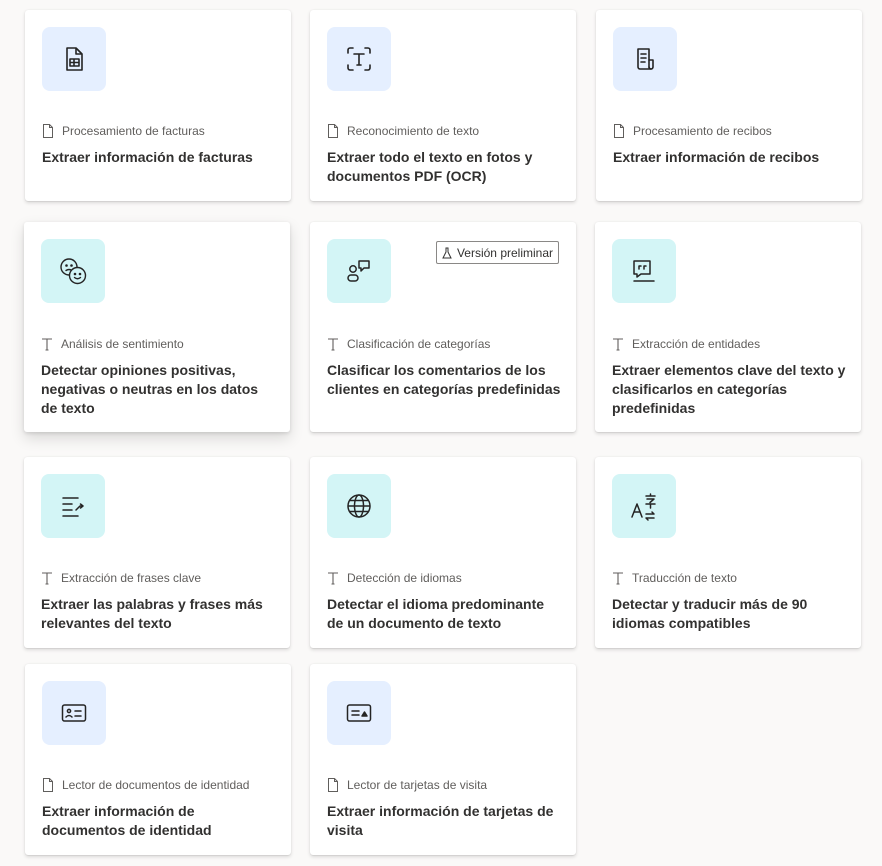 This screenshot has width=882, height=866. Describe the element at coordinates (644, 506) in the screenshot. I see `translate-icon` at that location.